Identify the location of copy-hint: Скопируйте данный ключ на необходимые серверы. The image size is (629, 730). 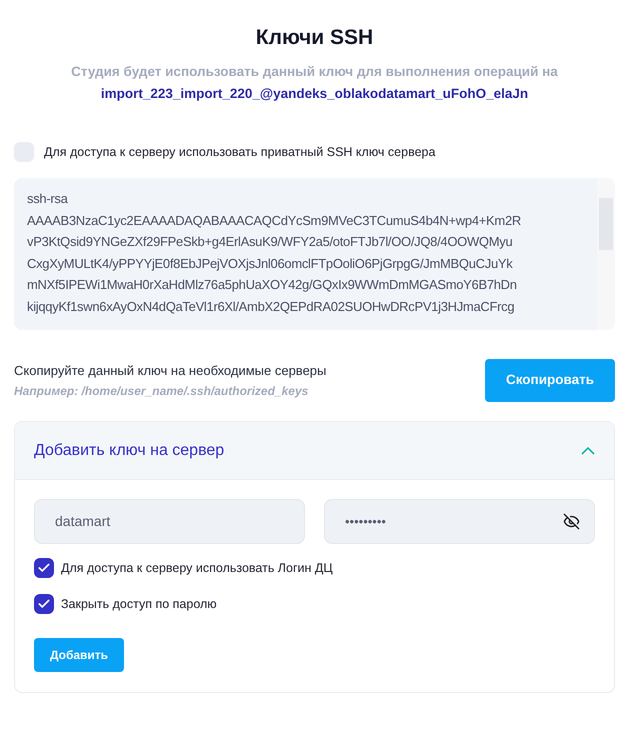
(170, 371).